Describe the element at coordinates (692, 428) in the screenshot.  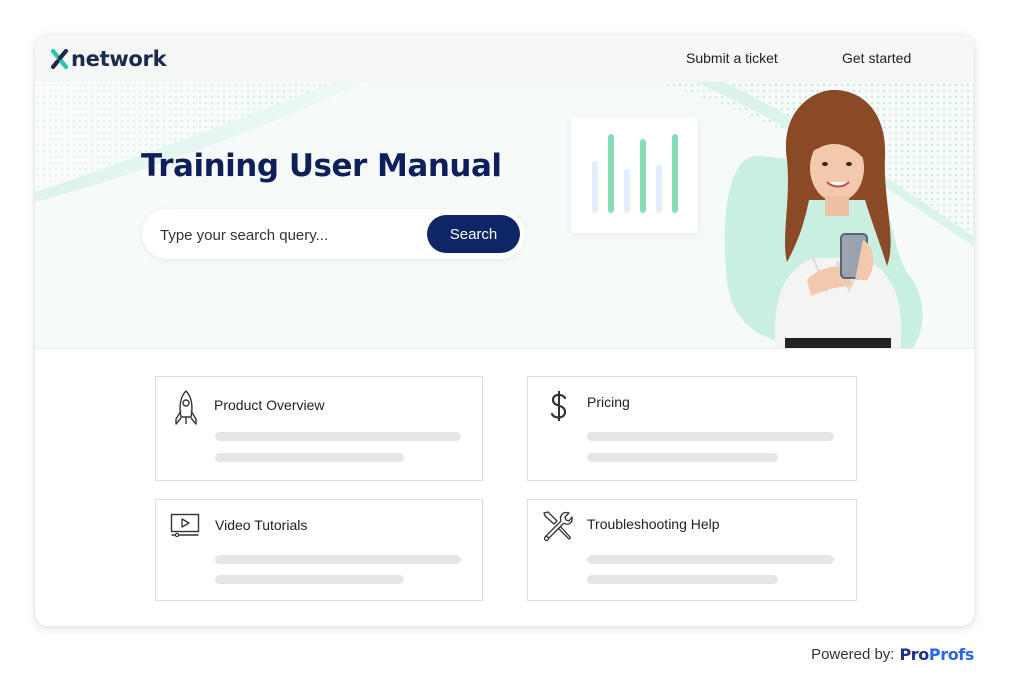
I see `category-card-pricing: Pricing` at that location.